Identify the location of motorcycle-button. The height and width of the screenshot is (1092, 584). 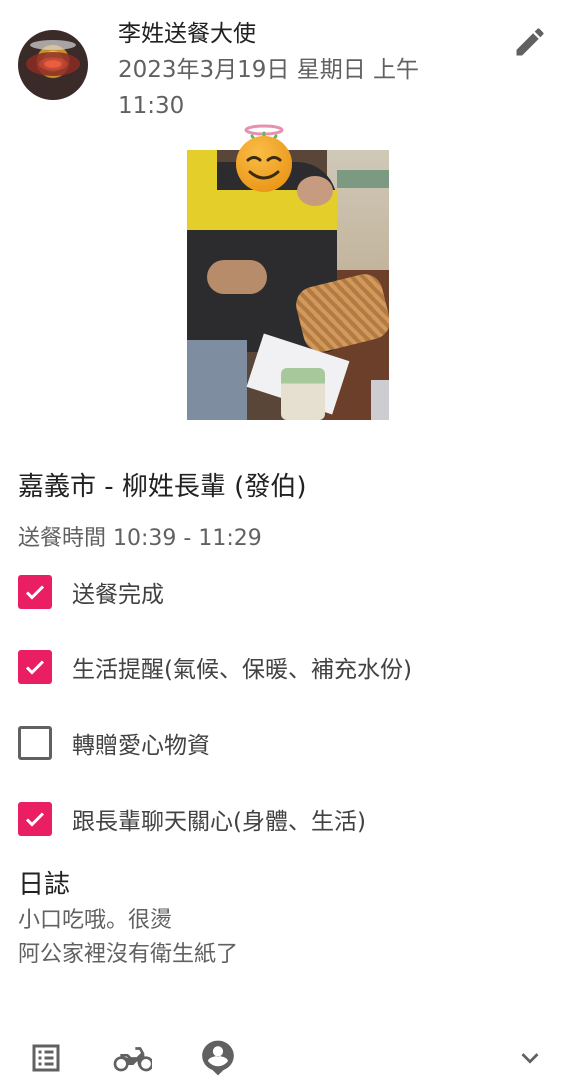
(132, 1058).